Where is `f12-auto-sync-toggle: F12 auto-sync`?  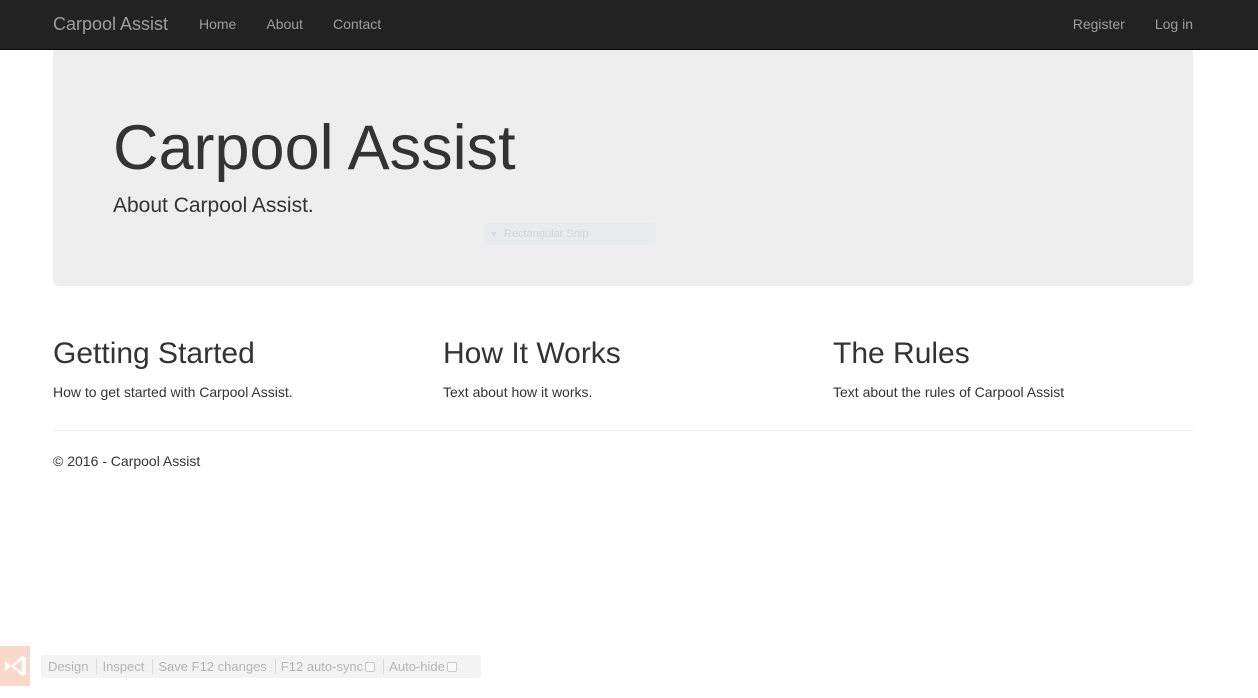
f12-auto-sync-toggle: F12 auto-sync is located at coordinates (330, 666).